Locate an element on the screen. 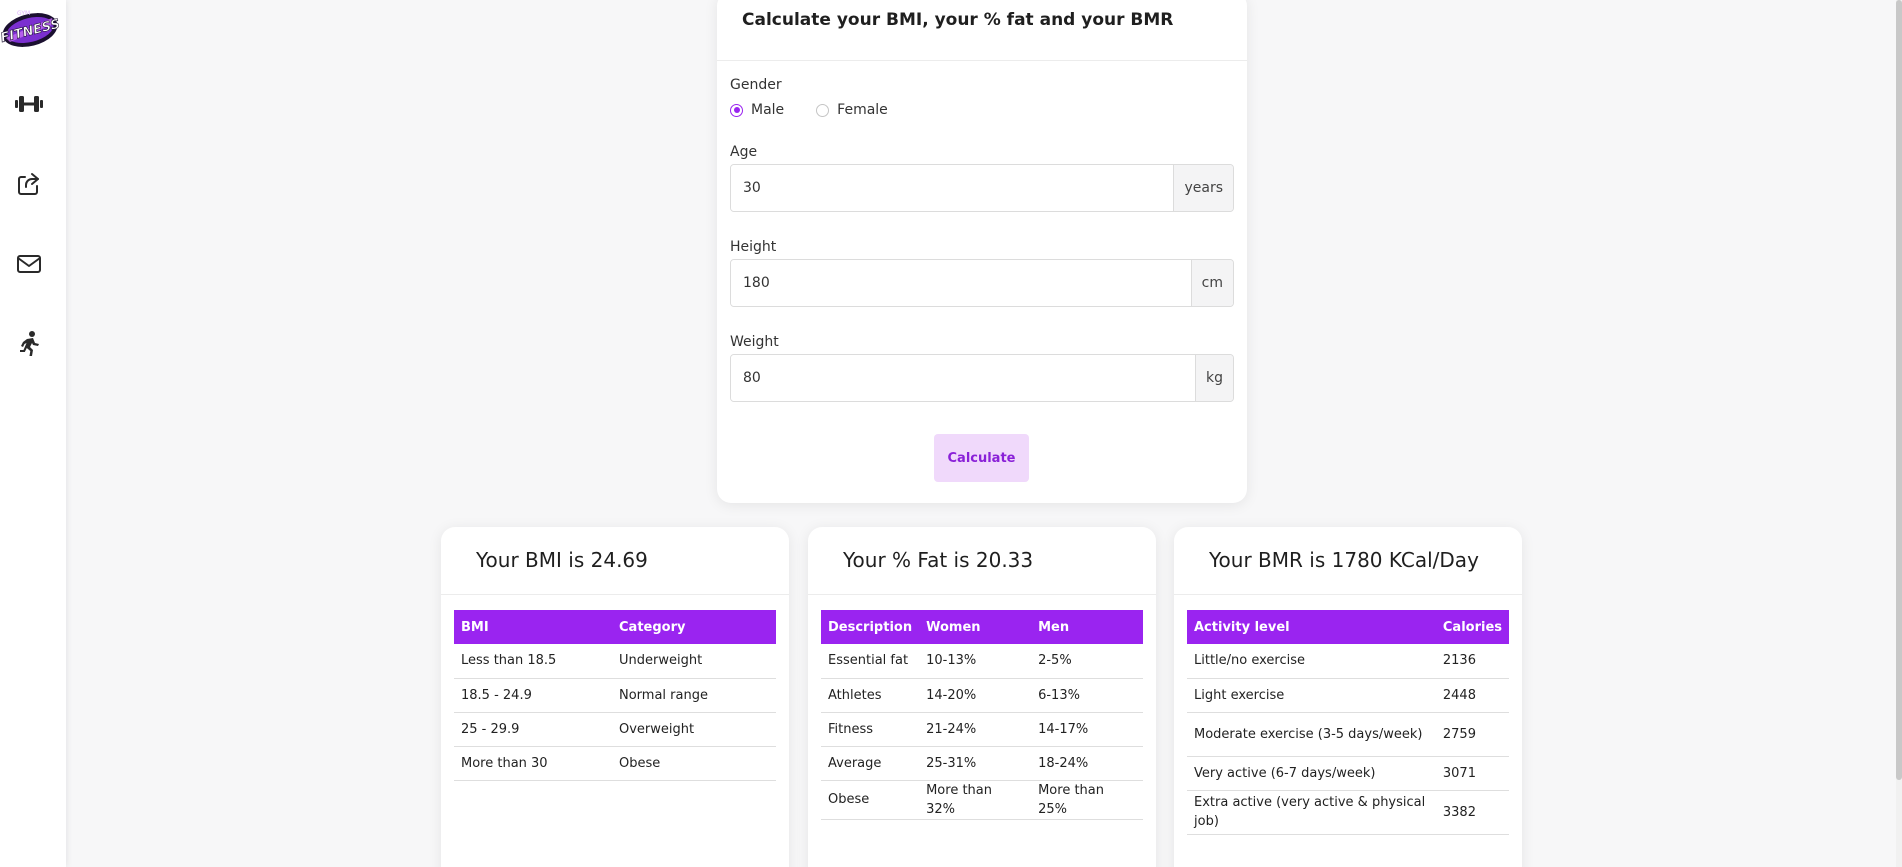 Image resolution: width=1902 pixels, height=867 pixels. height-input is located at coordinates (961, 283).